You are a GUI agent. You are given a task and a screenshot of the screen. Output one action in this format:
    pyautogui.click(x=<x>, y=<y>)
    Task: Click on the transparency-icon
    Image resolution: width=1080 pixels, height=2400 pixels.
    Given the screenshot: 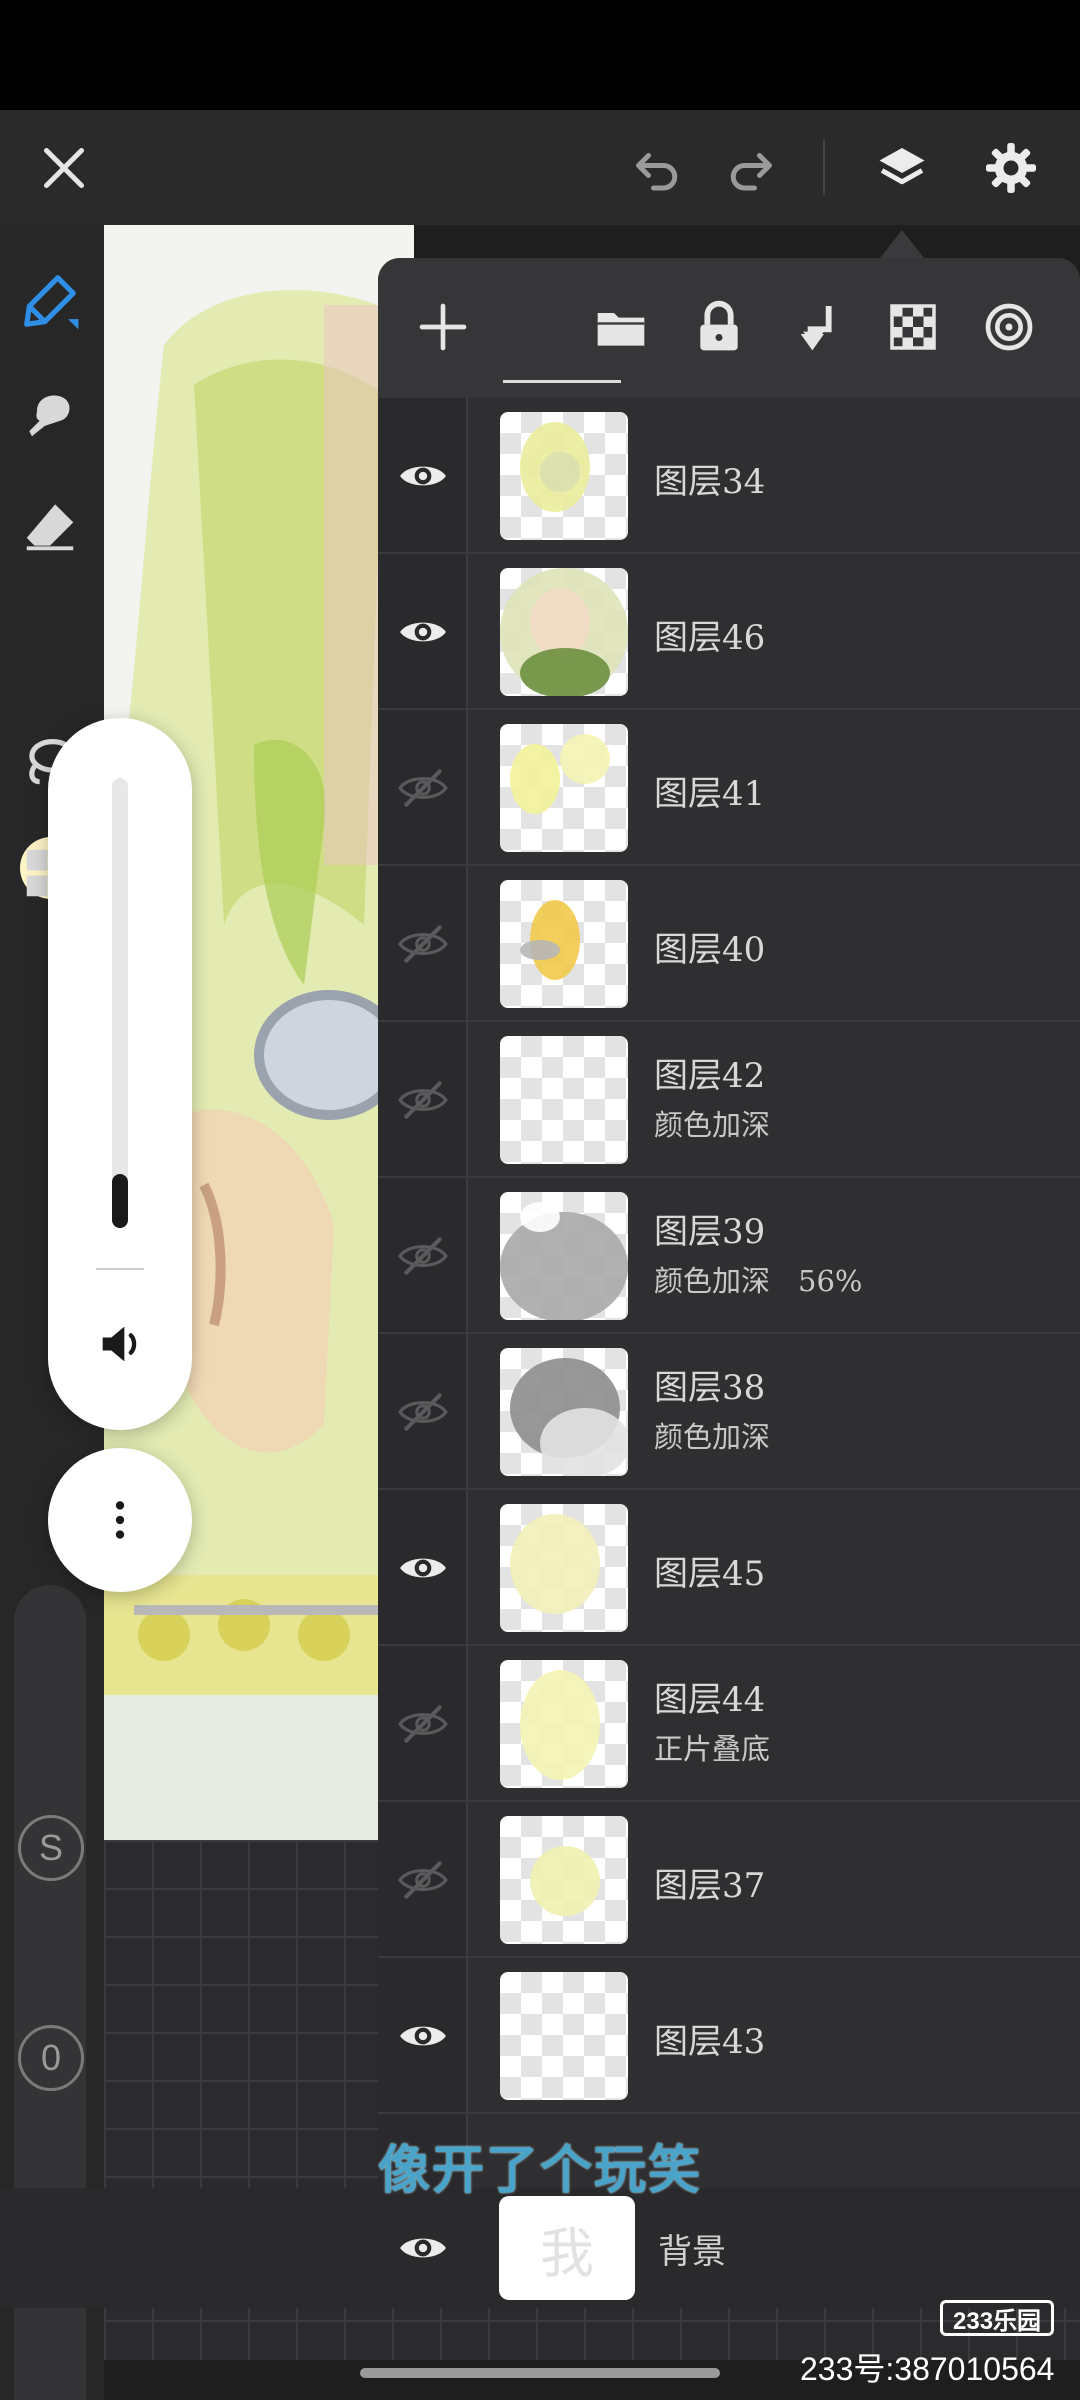 What is the action you would take?
    pyautogui.click(x=913, y=327)
    